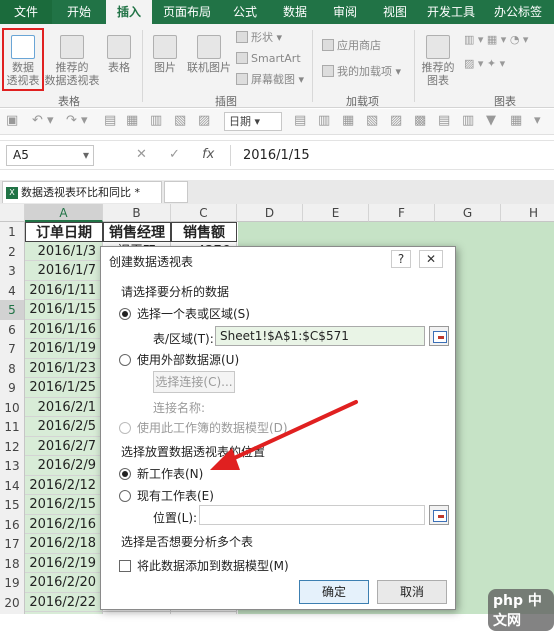 Image resolution: width=554 pixels, height=631 pixels. Describe the element at coordinates (521, 610) in the screenshot. I see `watermark: php 中文网` at that location.